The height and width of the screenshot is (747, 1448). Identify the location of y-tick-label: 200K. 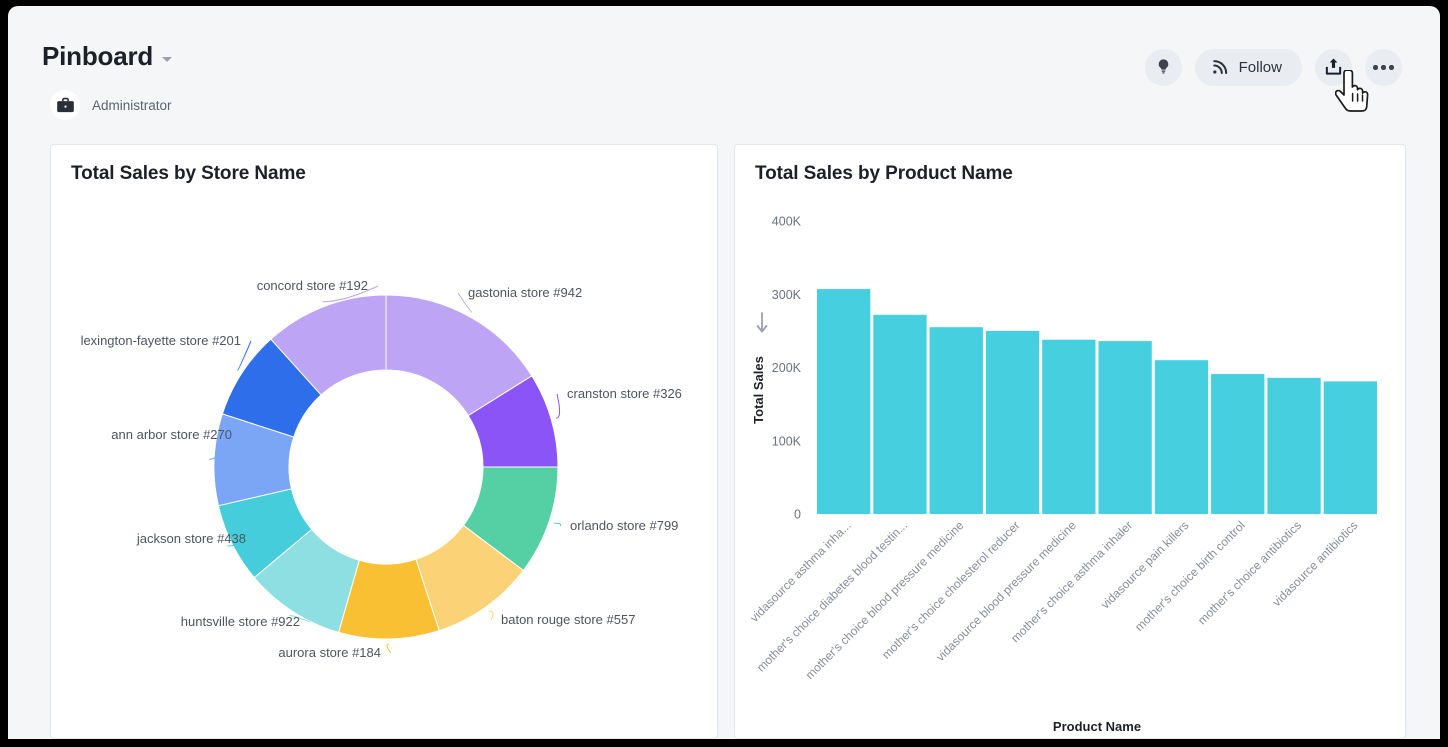
(787, 368).